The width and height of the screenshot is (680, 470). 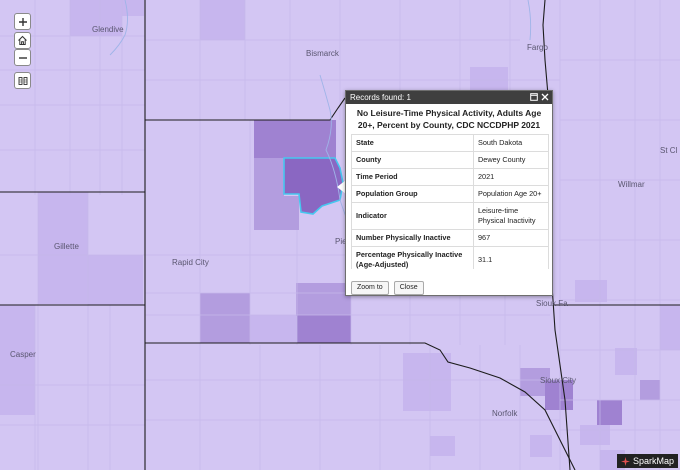 I want to click on city-label-glendive: Glendive, so click(x=108, y=29).